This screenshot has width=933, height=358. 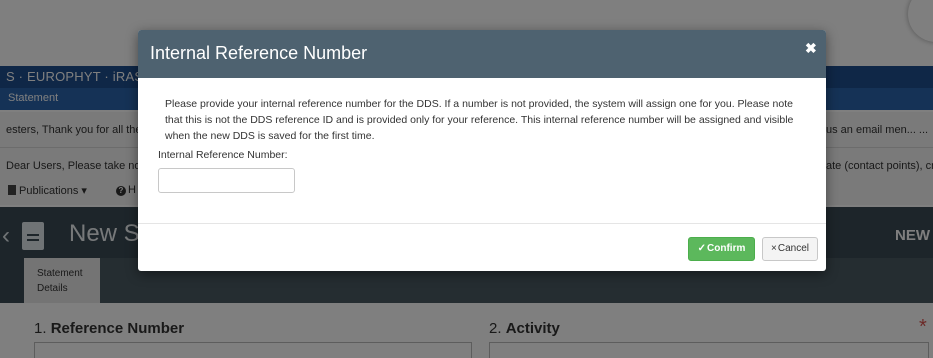 I want to click on cancel-label: Cancel, so click(x=793, y=248).